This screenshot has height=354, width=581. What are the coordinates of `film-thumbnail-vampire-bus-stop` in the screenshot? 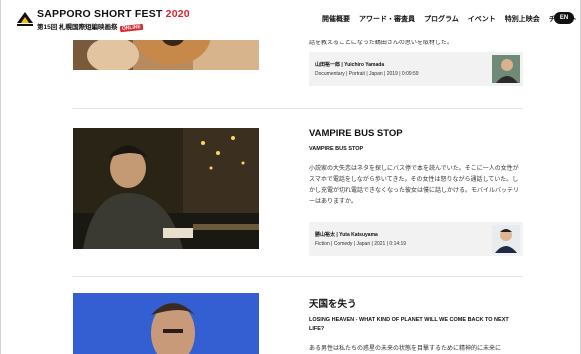 It's located at (166, 188).